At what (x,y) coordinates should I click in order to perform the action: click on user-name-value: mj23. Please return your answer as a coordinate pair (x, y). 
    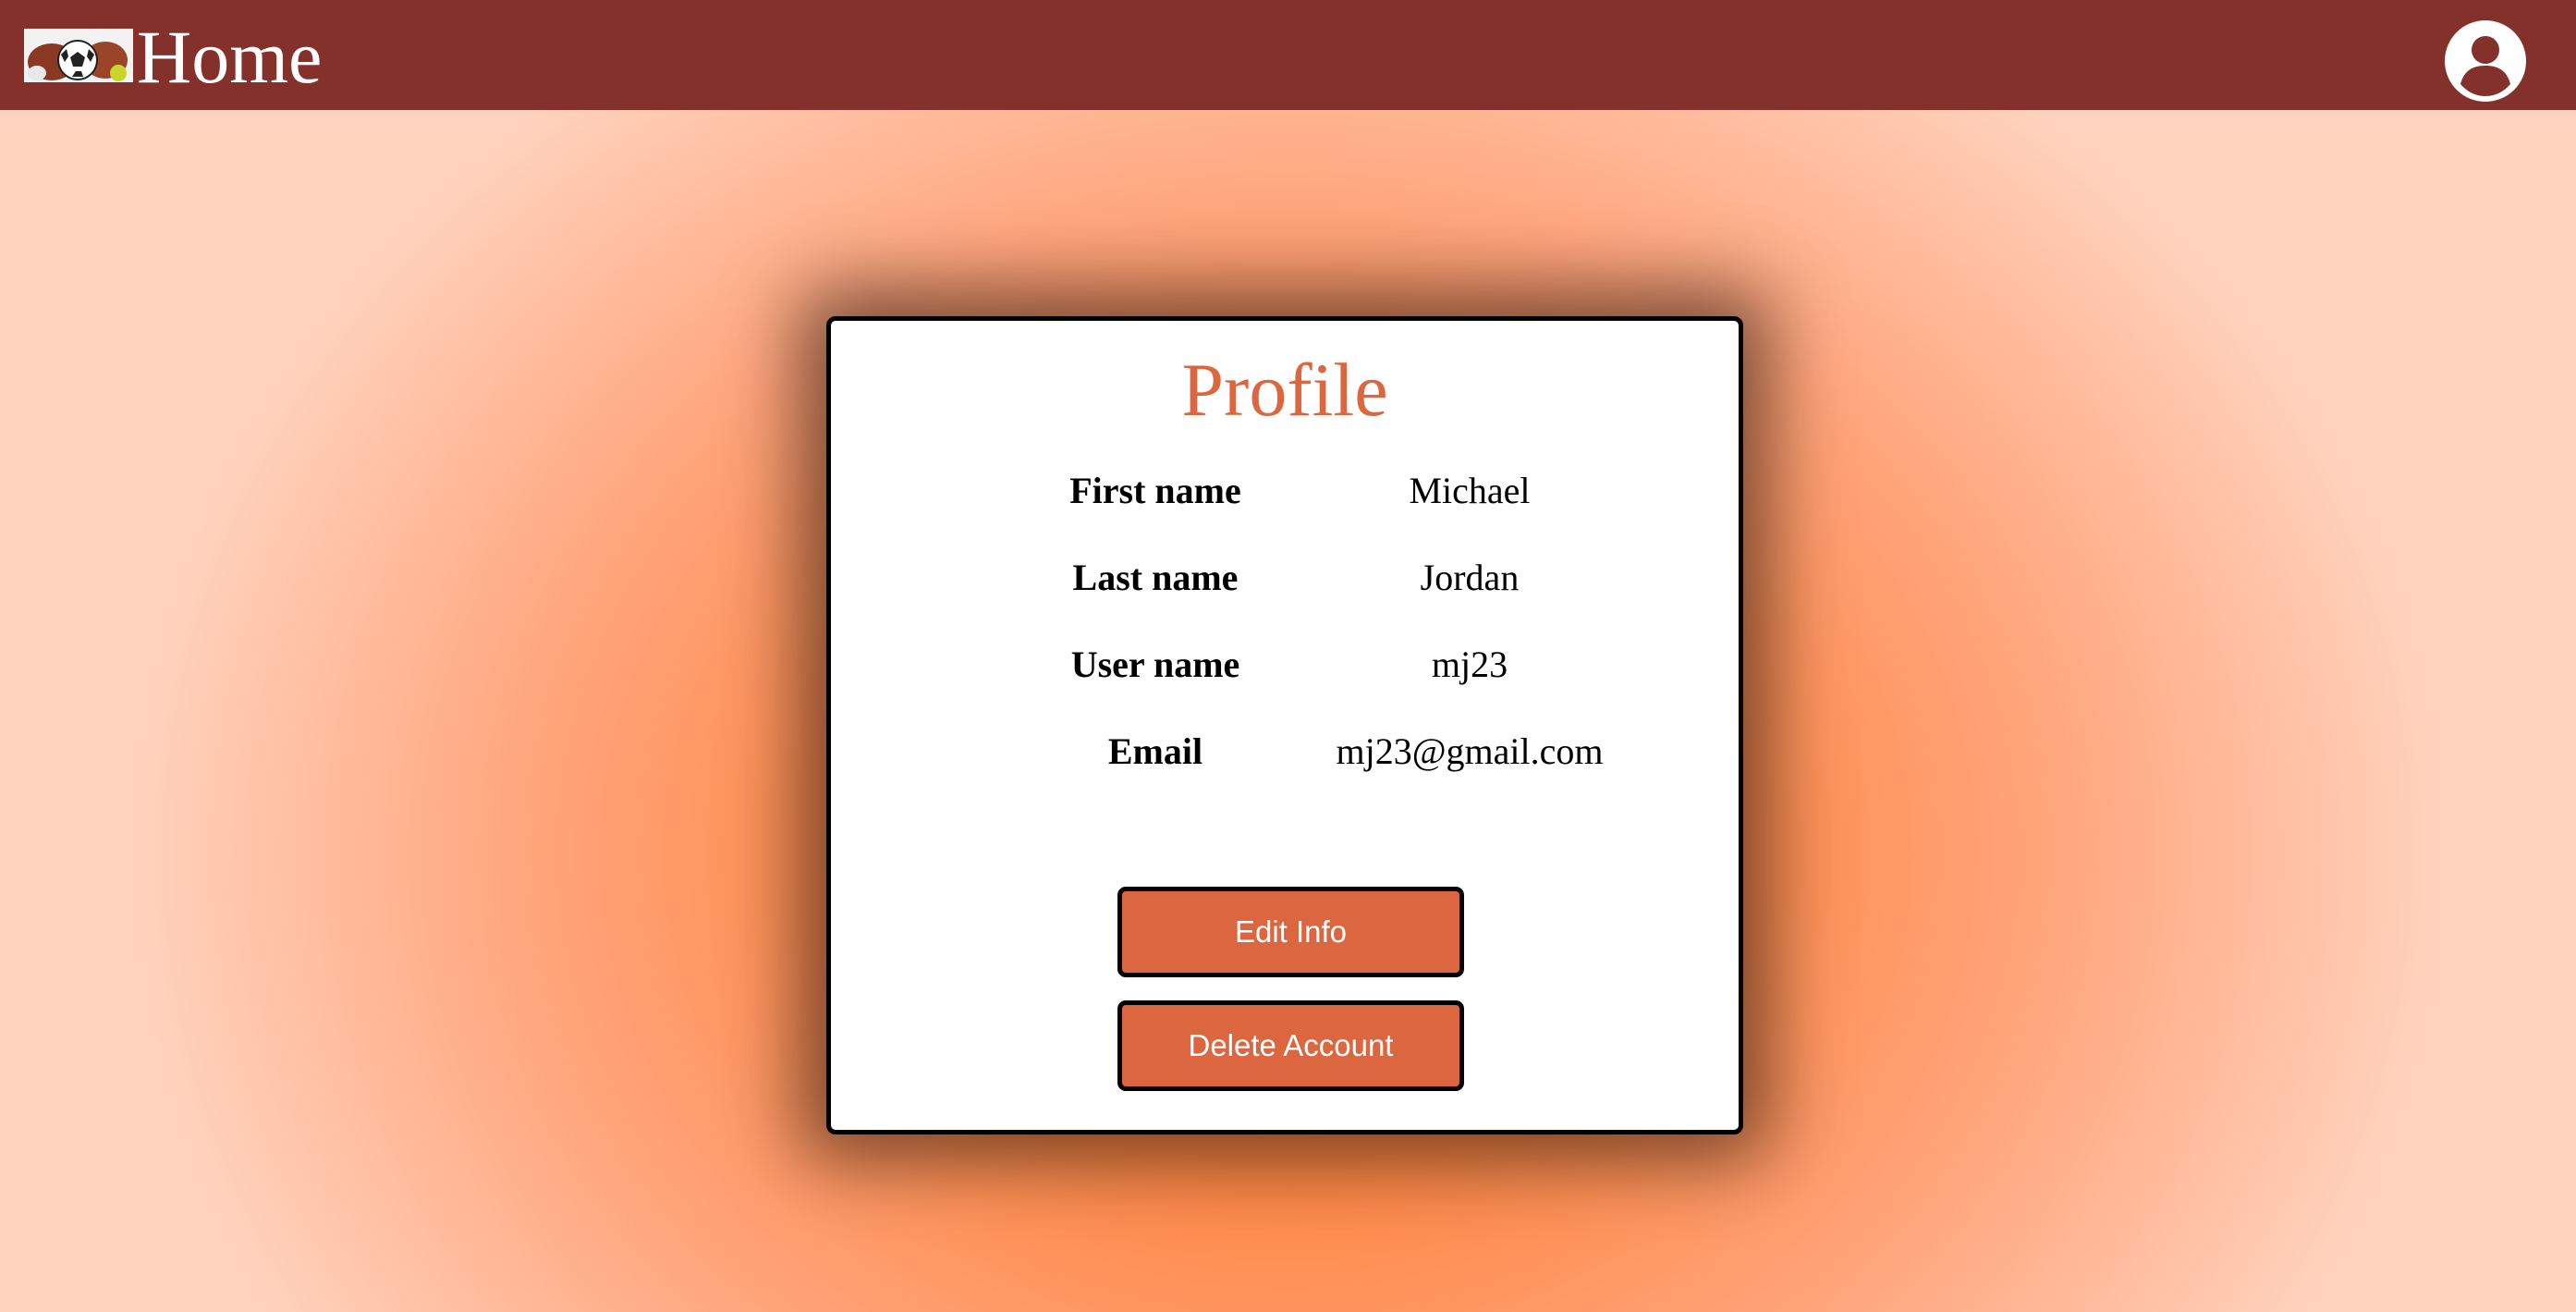
    Looking at the image, I should click on (1469, 664).